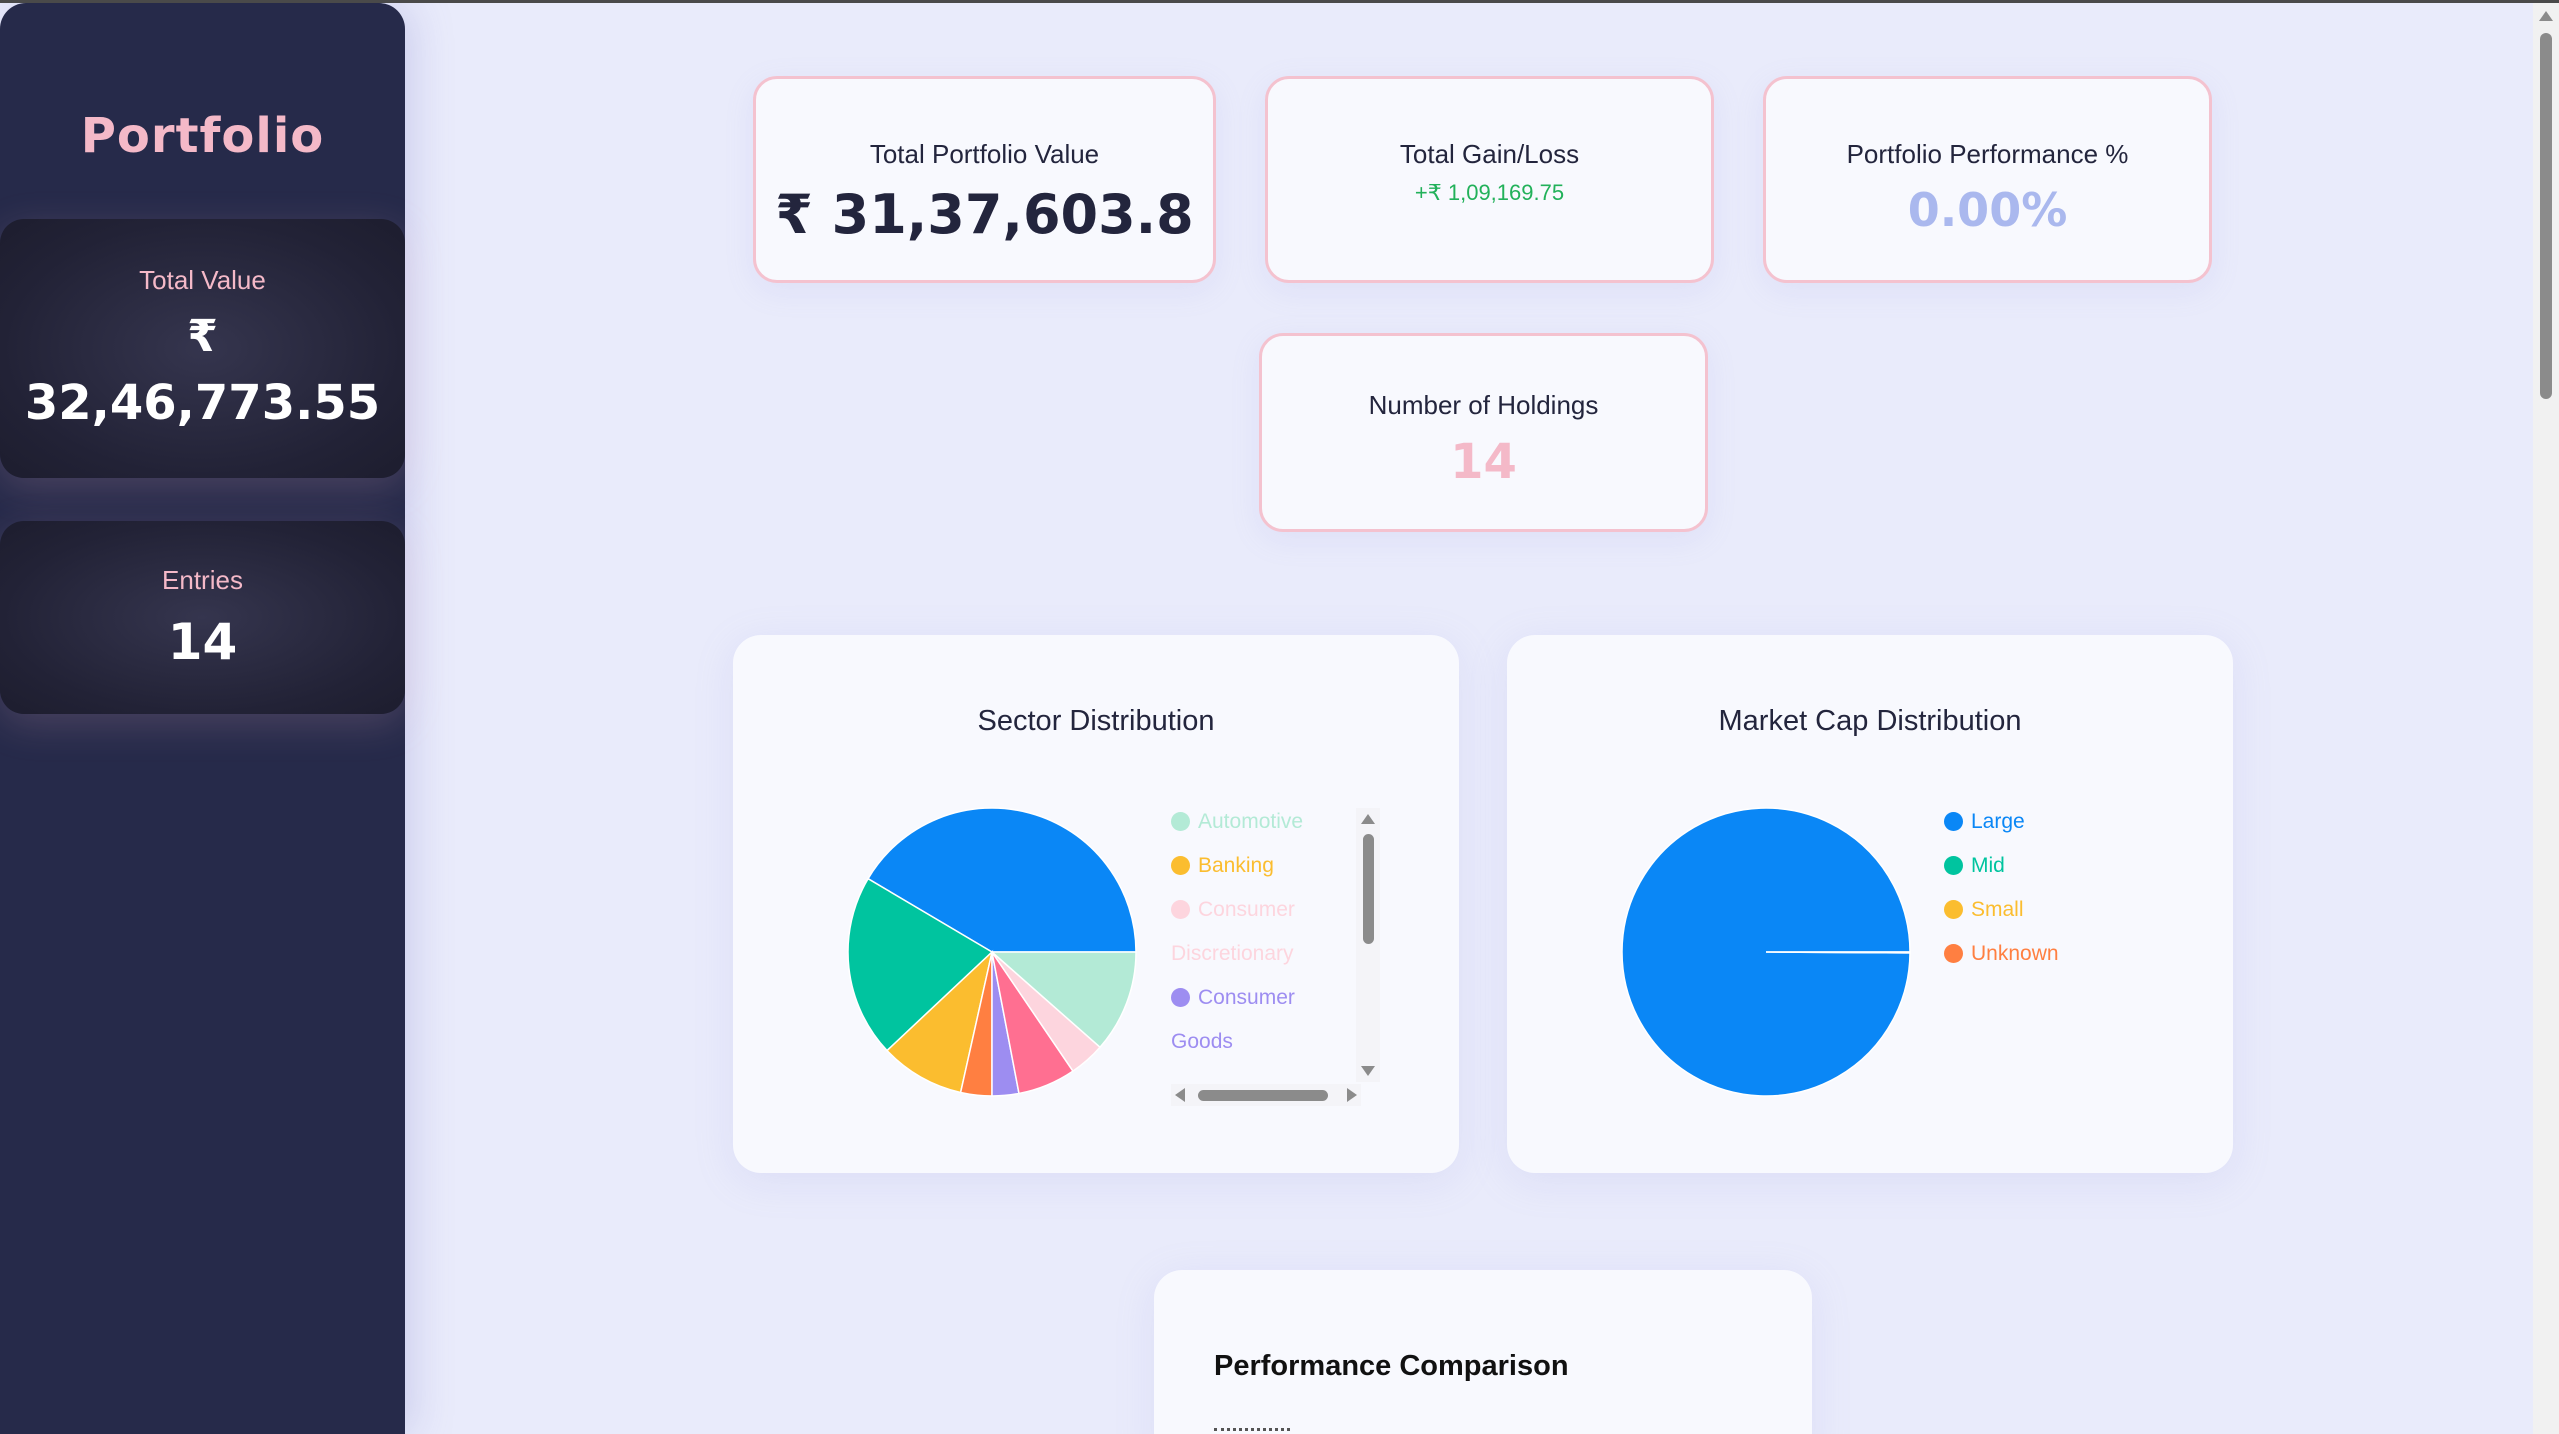 Image resolution: width=2559 pixels, height=1434 pixels. I want to click on legend-vertical-scrollbar, so click(1368, 945).